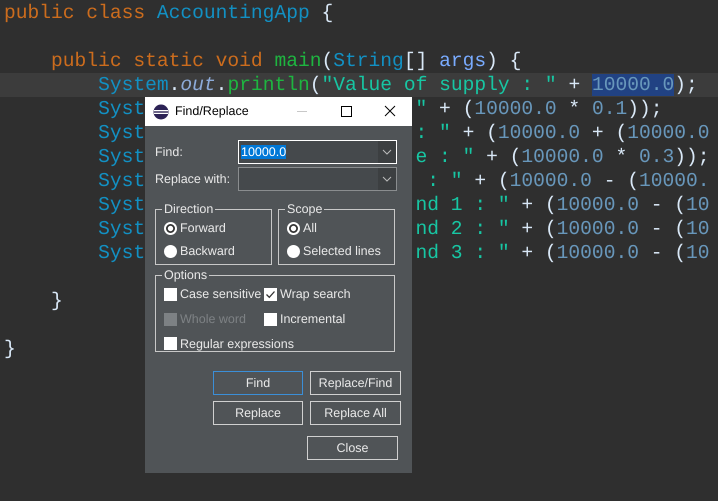 The width and height of the screenshot is (718, 501). I want to click on checkbox-label: Case sensitive, so click(221, 294).